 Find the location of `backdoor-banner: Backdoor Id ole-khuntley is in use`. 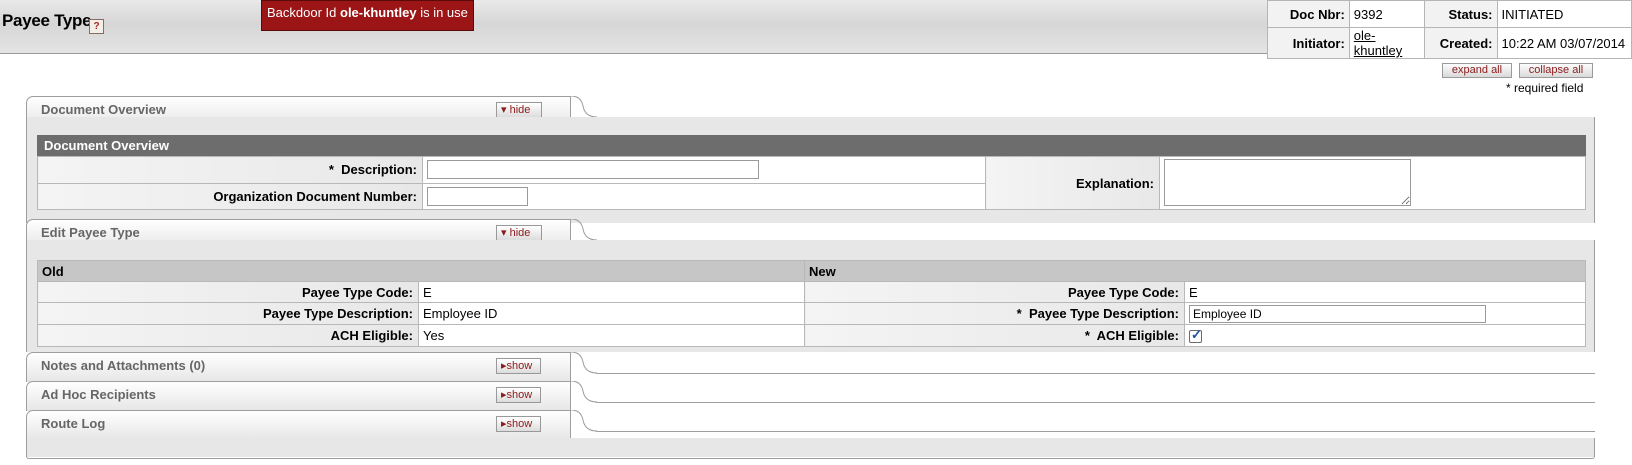

backdoor-banner: Backdoor Id ole-khuntley is in use is located at coordinates (367, 15).